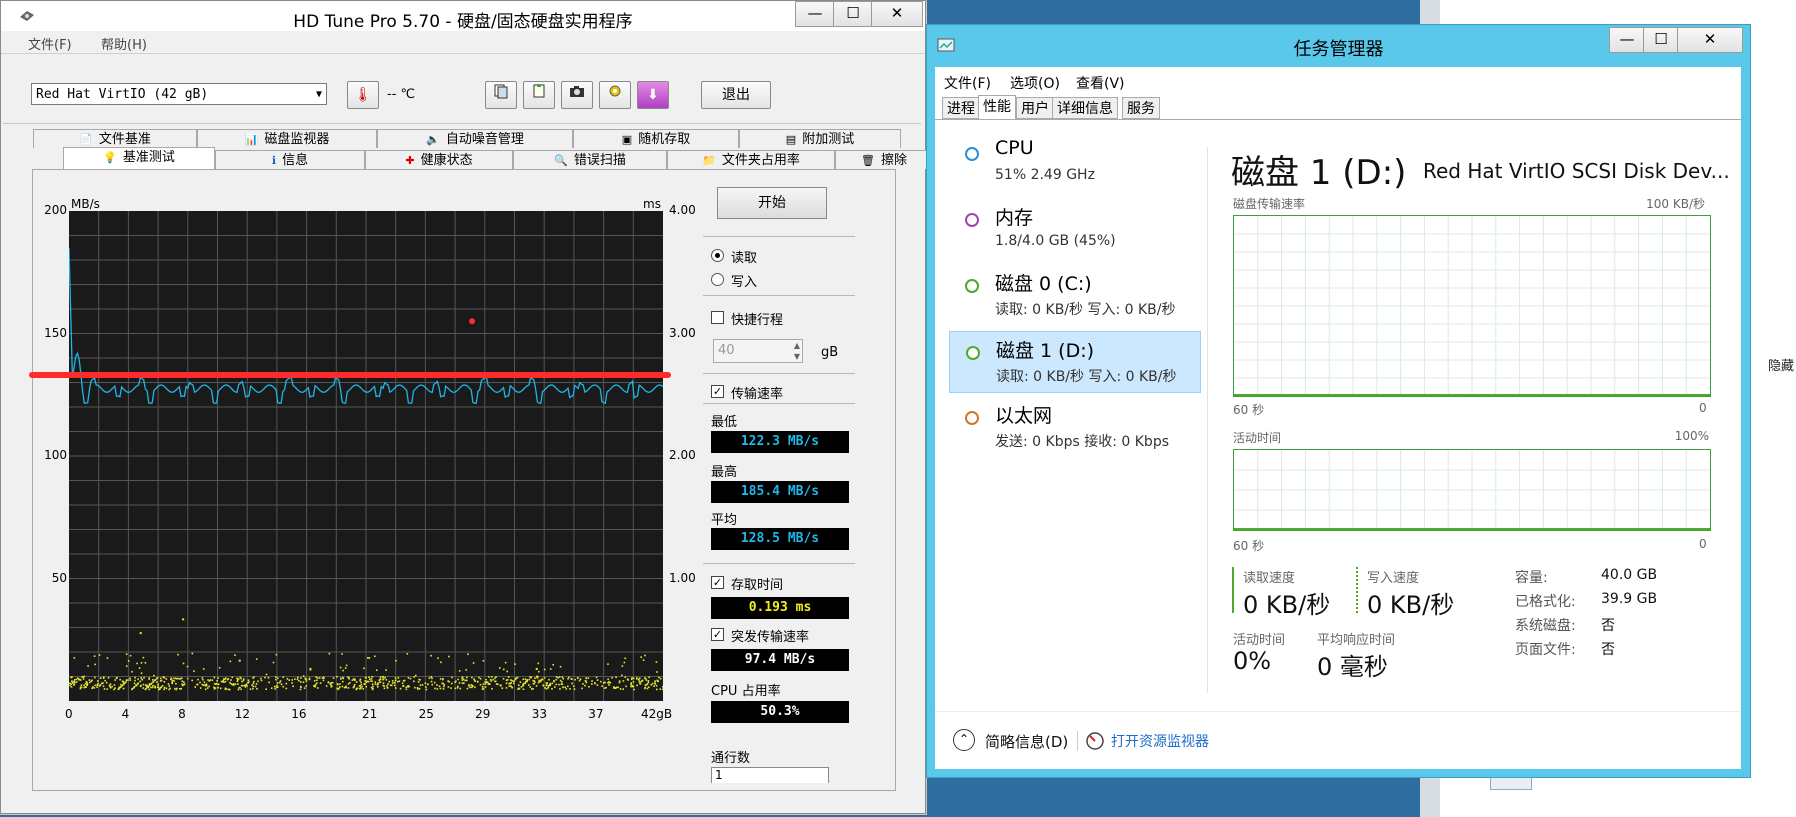 The height and width of the screenshot is (817, 1796). I want to click on tab-error-scan: 🔍 错误扫描, so click(590, 159).